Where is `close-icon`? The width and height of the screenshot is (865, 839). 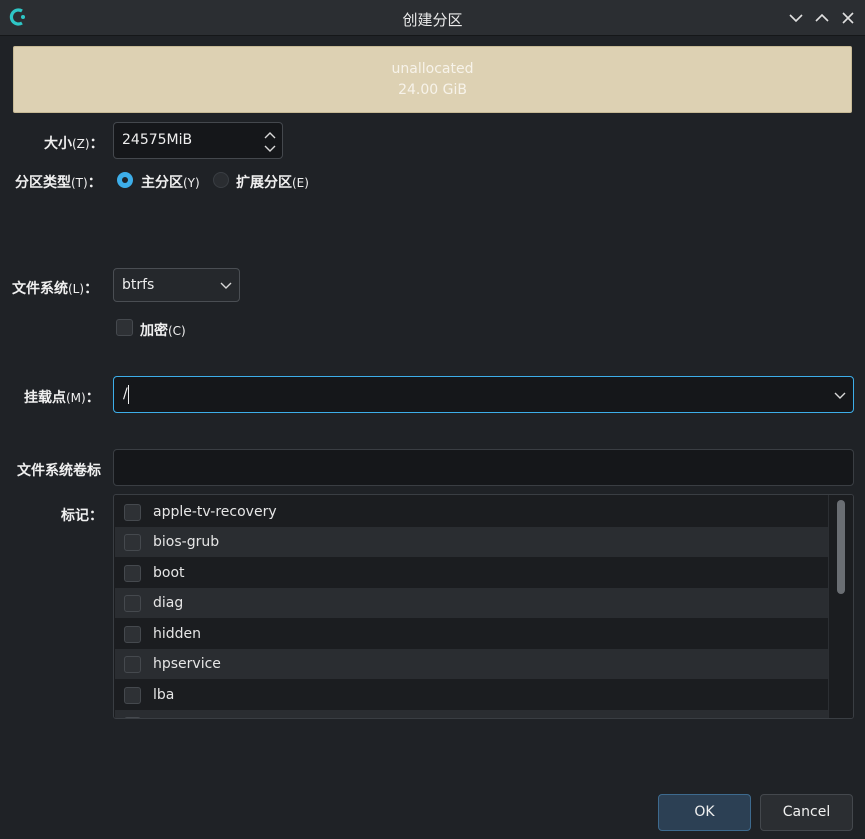
close-icon is located at coordinates (848, 18).